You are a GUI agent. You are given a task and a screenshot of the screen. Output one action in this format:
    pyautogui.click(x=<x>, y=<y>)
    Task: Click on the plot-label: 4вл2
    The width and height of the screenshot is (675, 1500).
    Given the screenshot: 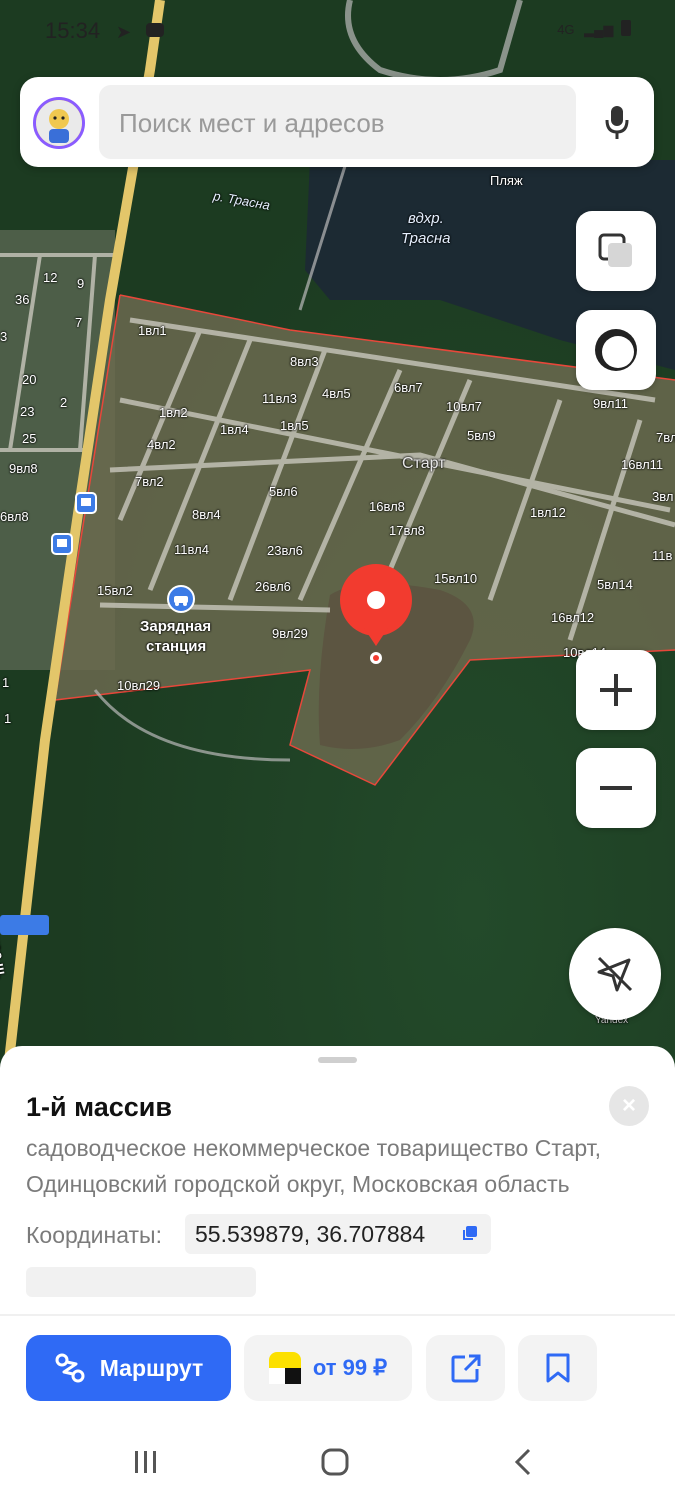 What is the action you would take?
    pyautogui.click(x=161, y=444)
    